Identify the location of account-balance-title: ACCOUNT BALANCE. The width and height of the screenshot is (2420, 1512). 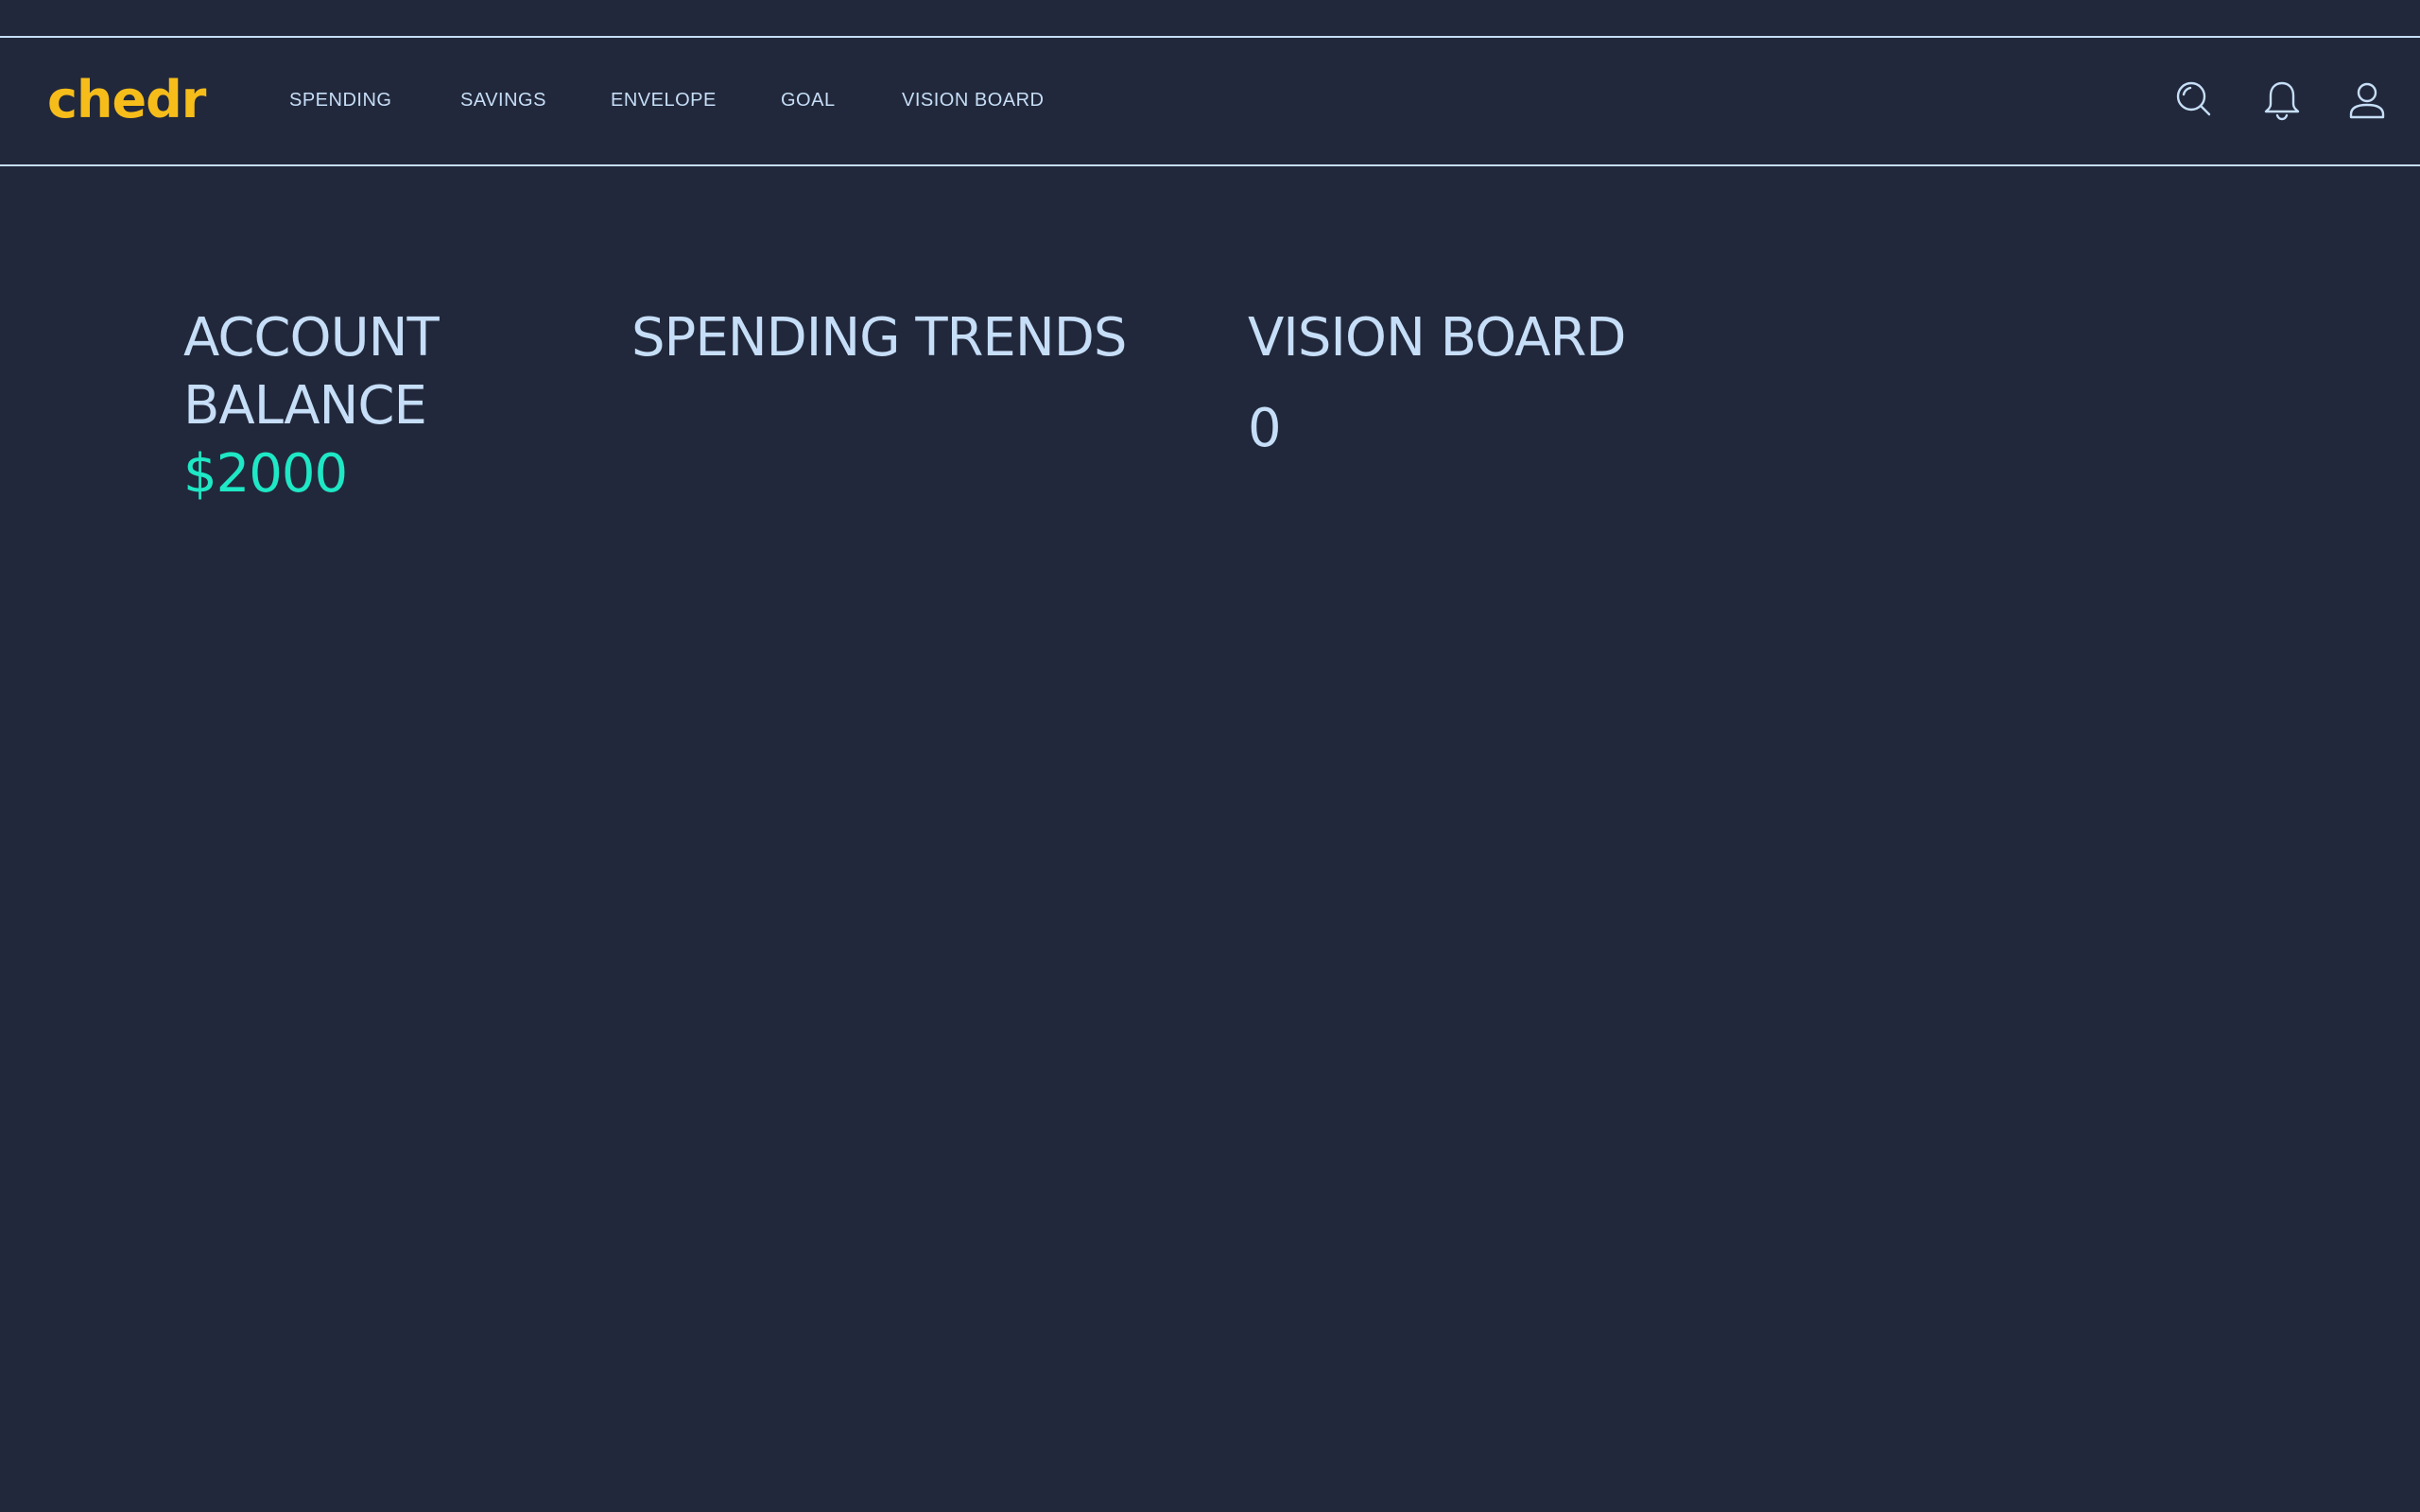
(311, 372).